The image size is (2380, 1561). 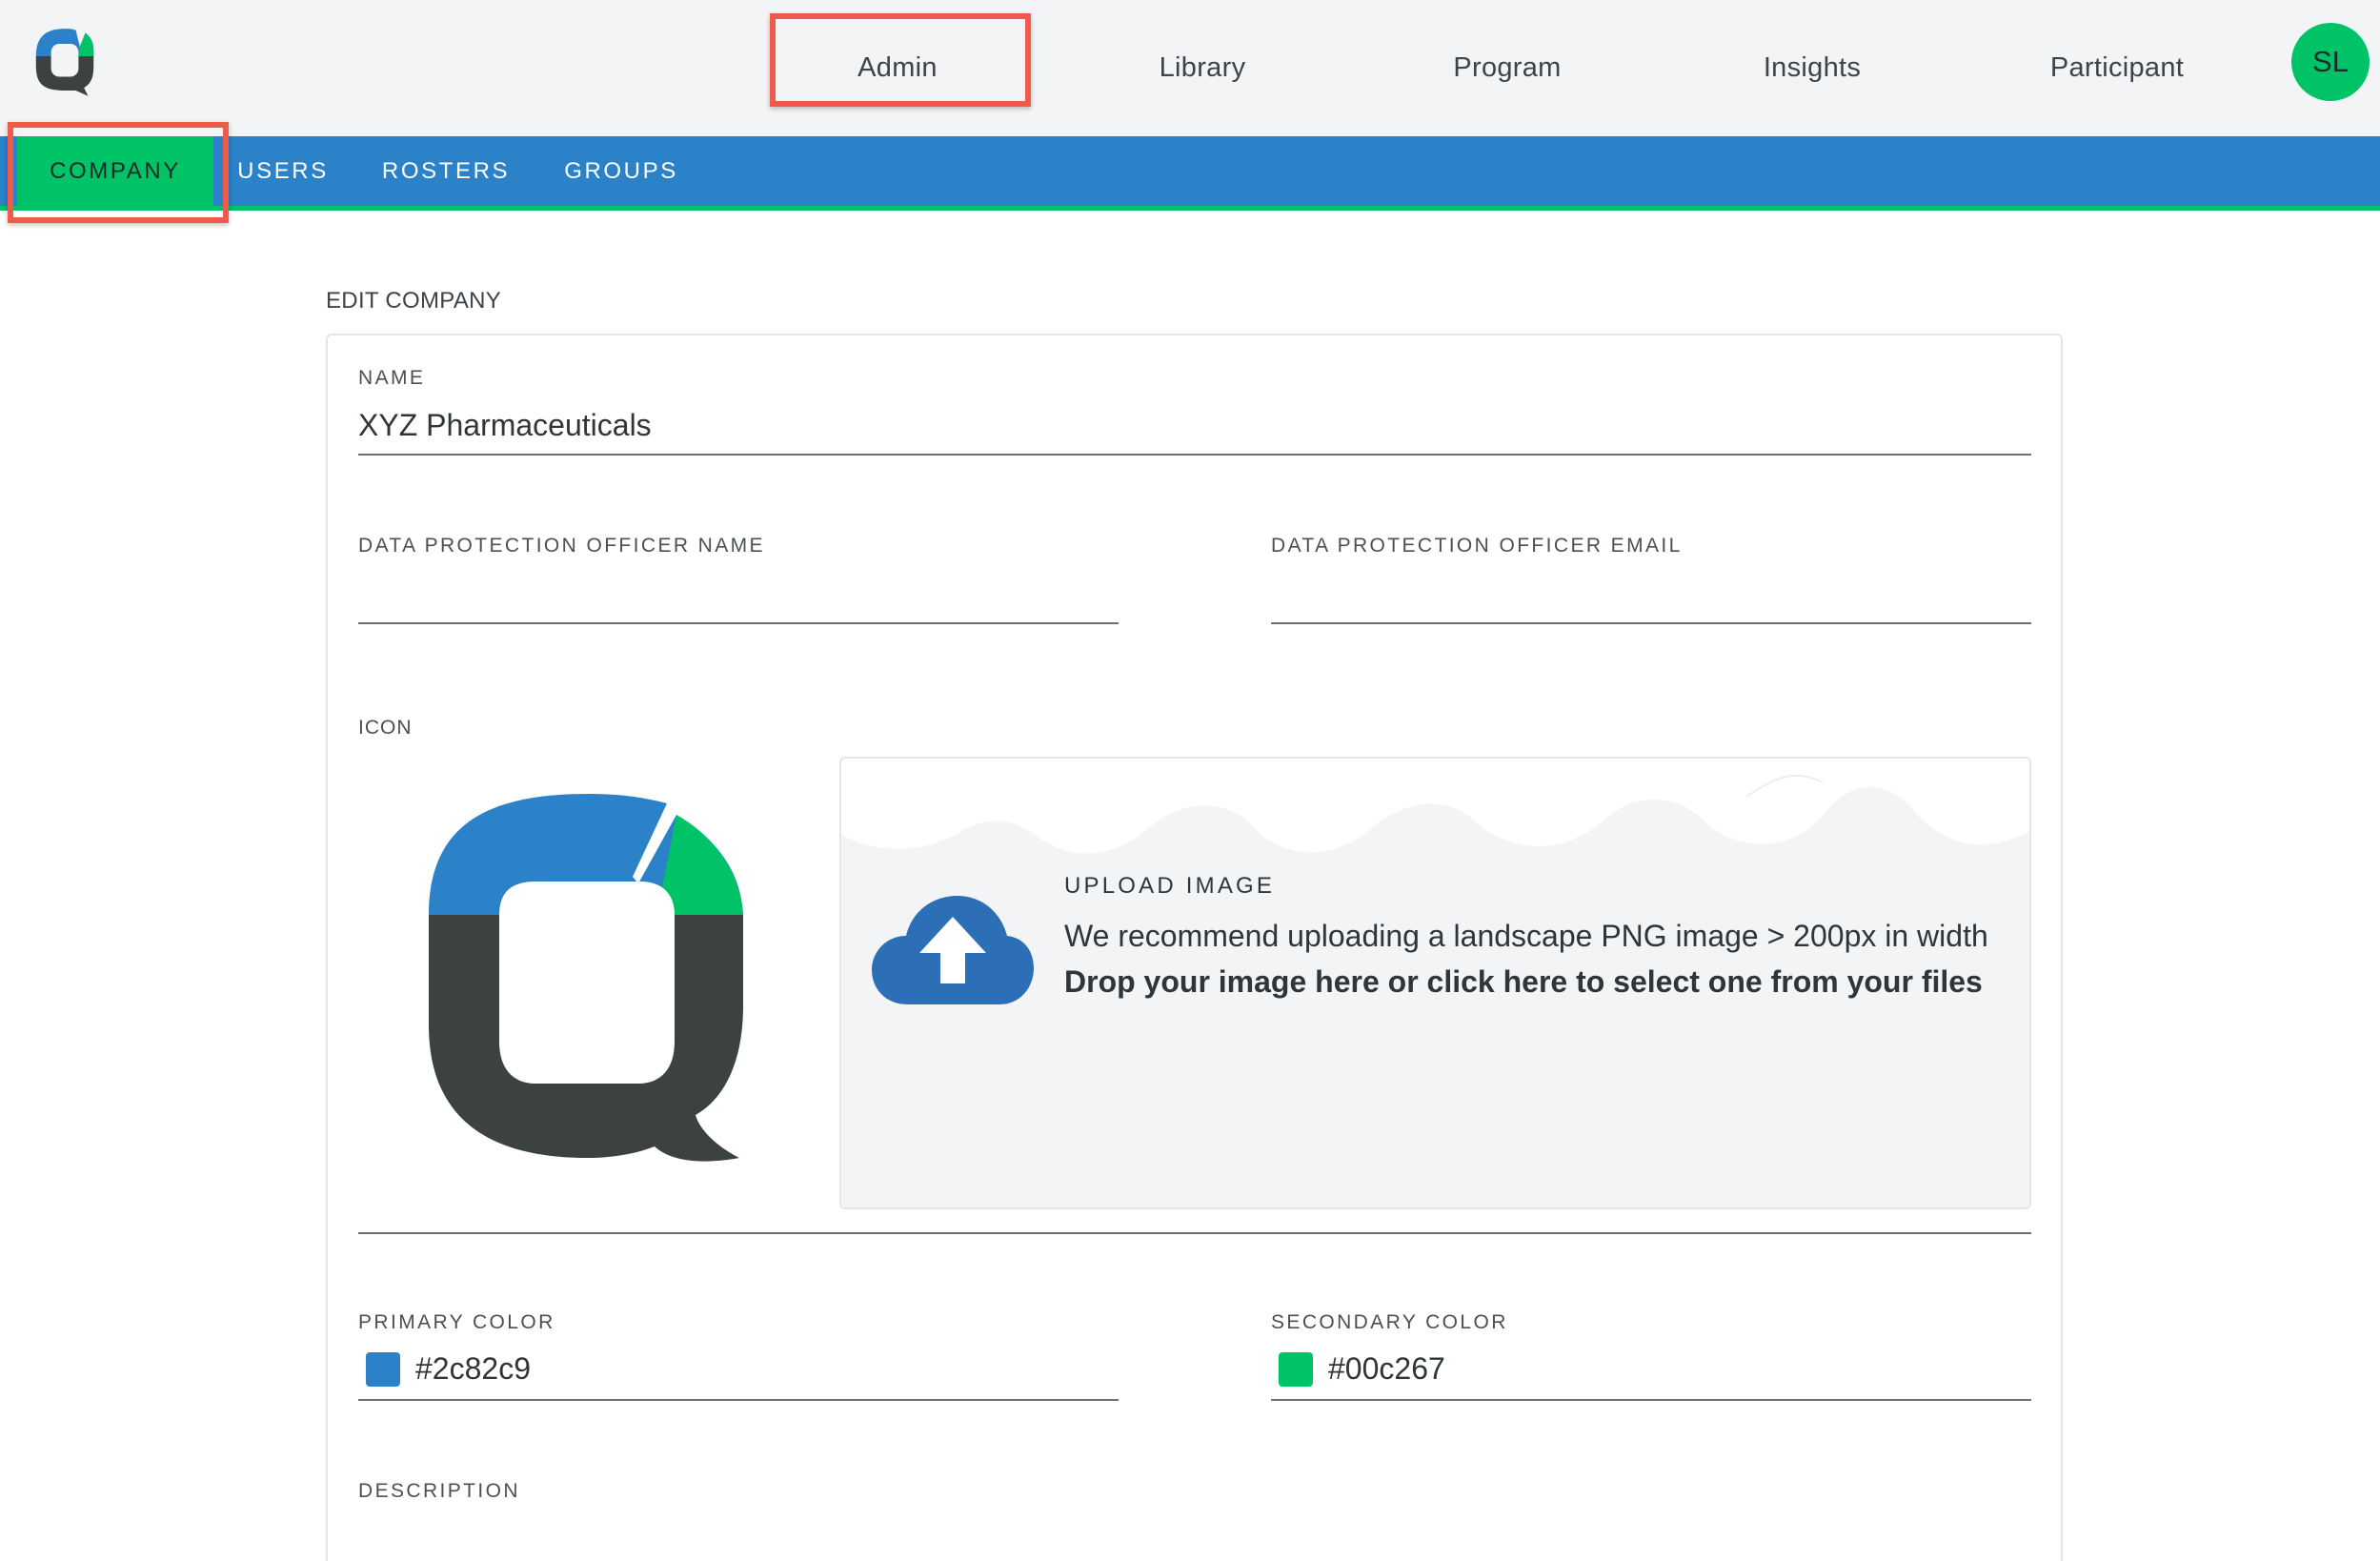 What do you see at coordinates (283, 171) in the screenshot?
I see `subnav-users-tab: USERS` at bounding box center [283, 171].